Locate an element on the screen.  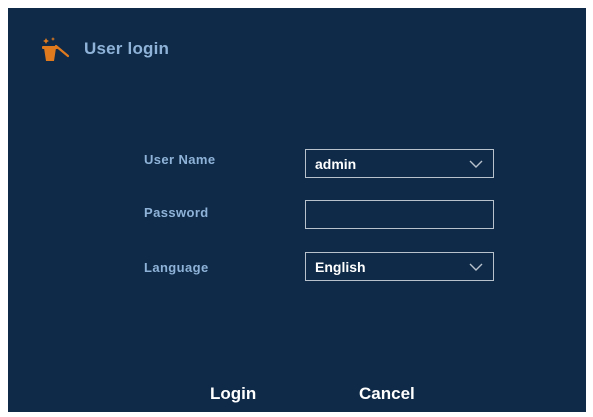
username-label: User Name is located at coordinates (180, 159).